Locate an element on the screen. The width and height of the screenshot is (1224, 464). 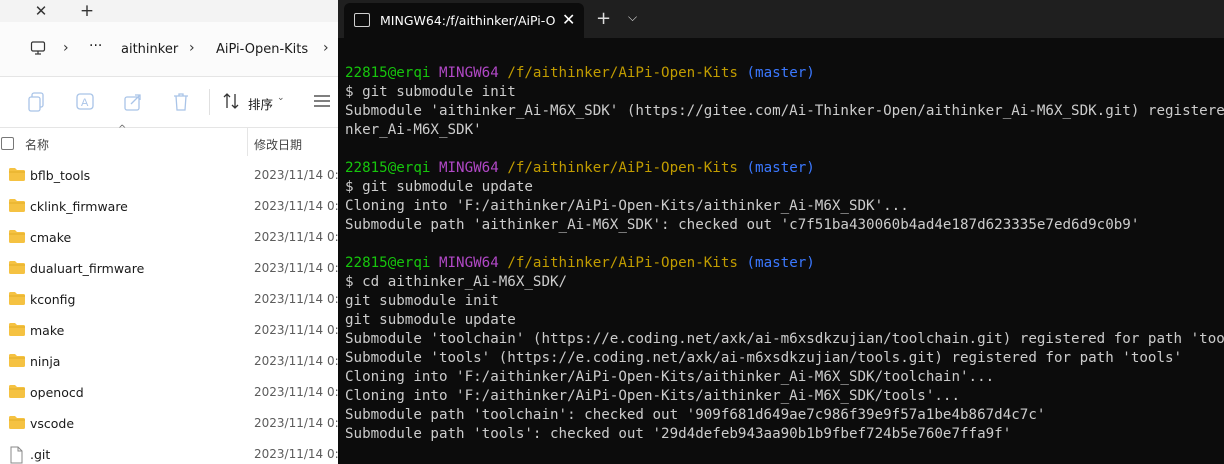
file-row: make 2023/11/14 0: is located at coordinates (169, 330).